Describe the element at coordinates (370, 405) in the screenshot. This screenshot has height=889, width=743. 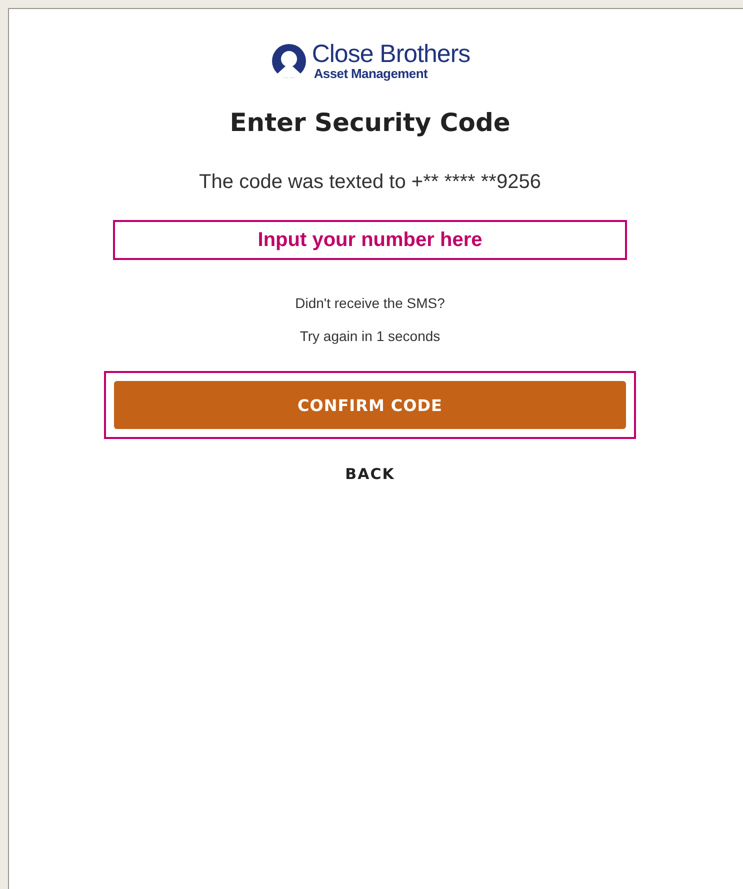
I see `confirm-button: CONFIRM CODE` at that location.